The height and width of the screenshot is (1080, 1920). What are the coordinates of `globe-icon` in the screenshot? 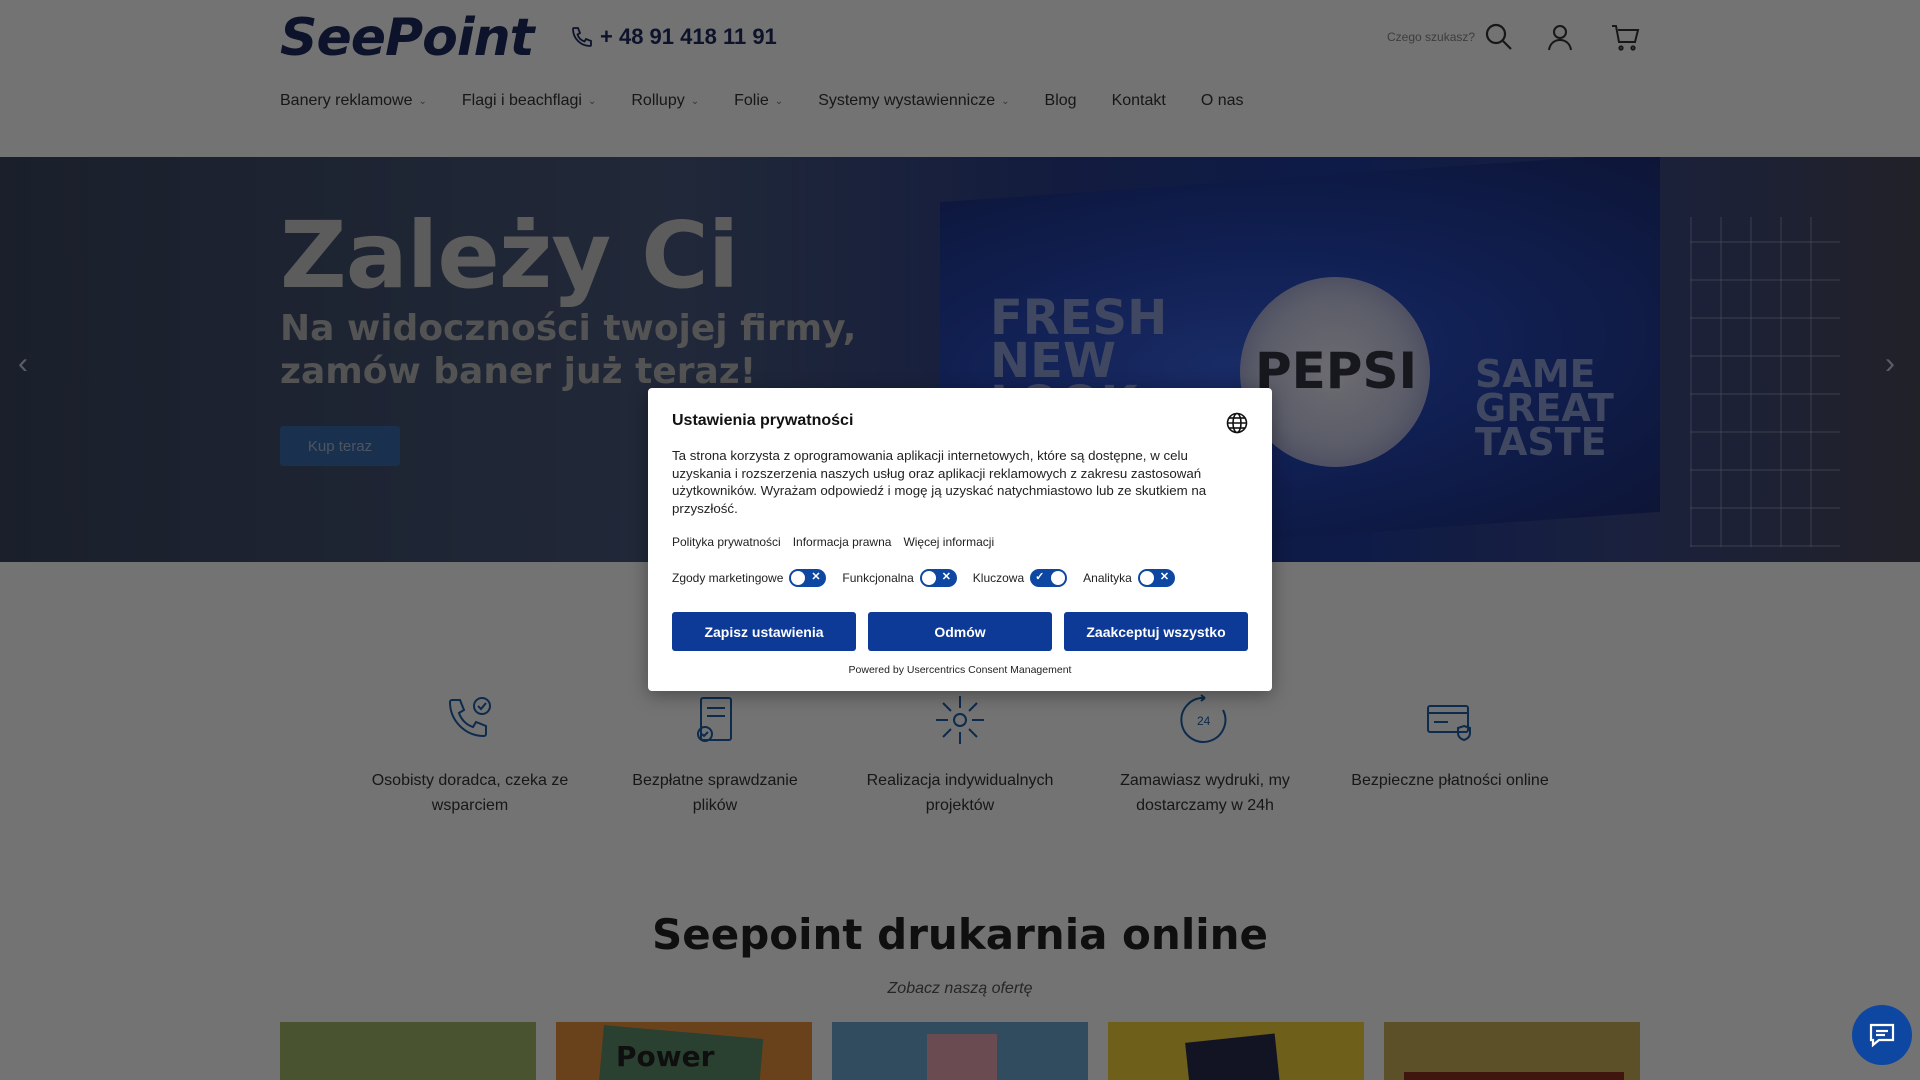 It's located at (1237, 423).